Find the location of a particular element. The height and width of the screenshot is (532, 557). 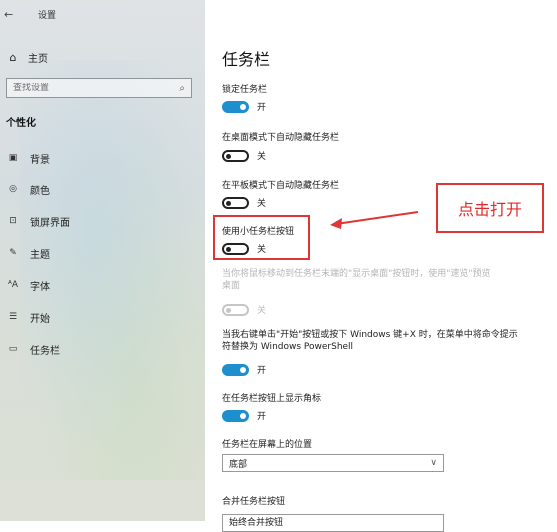

callout-text: 点击打开 is located at coordinates (489, 209).